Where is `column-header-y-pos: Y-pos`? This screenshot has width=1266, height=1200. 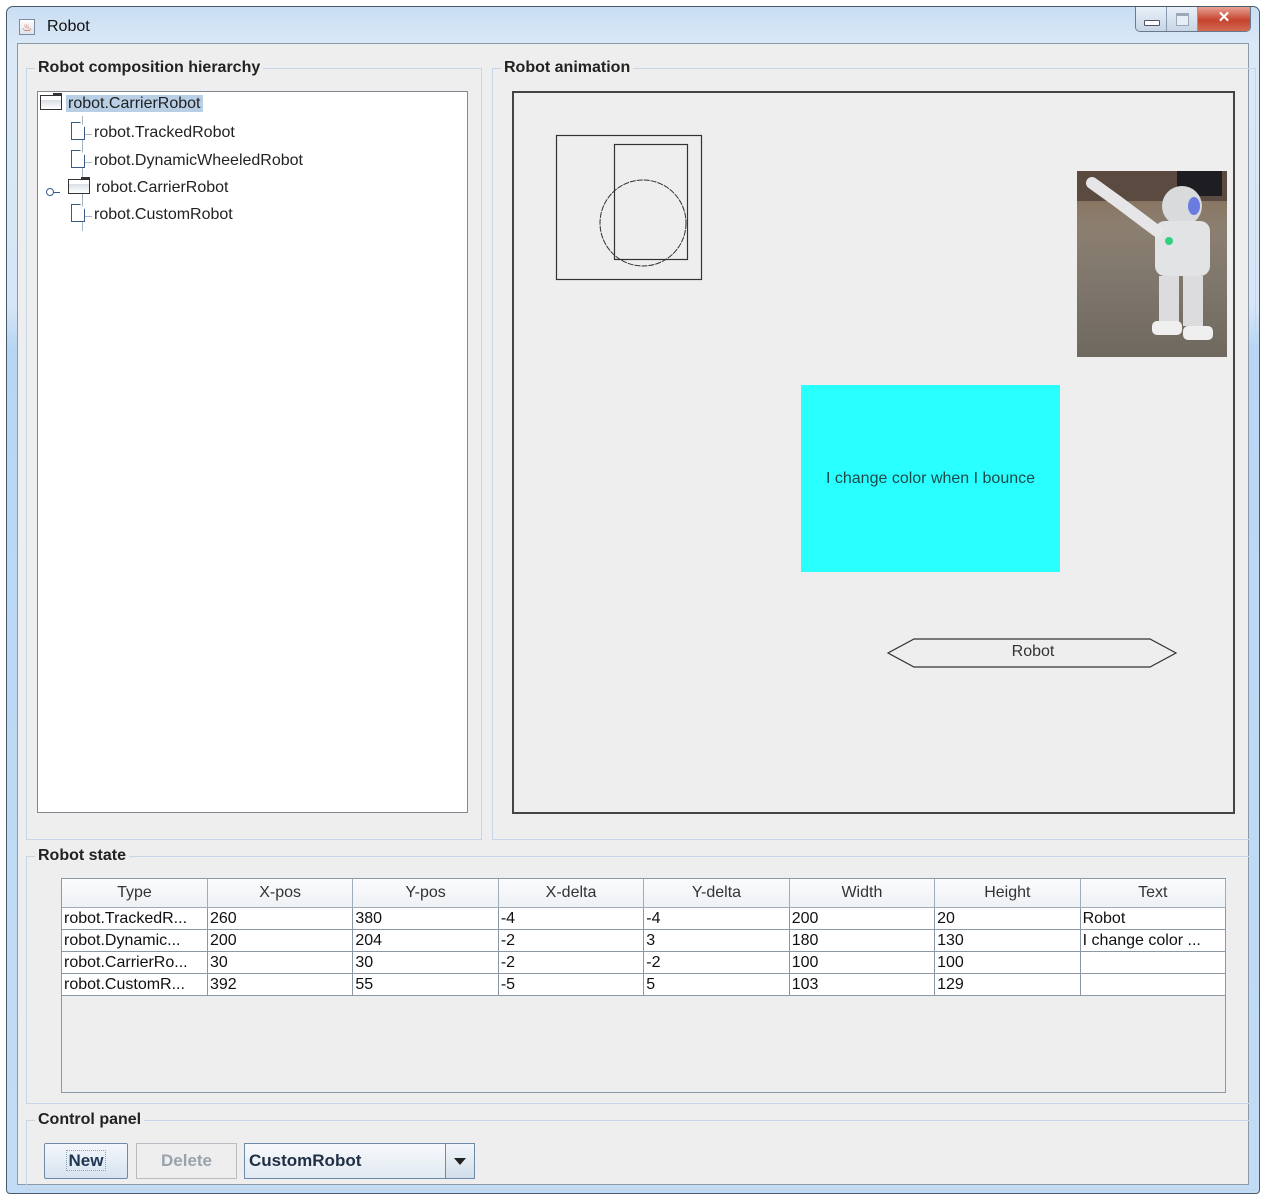
column-header-y-pos: Y-pos is located at coordinates (425, 893).